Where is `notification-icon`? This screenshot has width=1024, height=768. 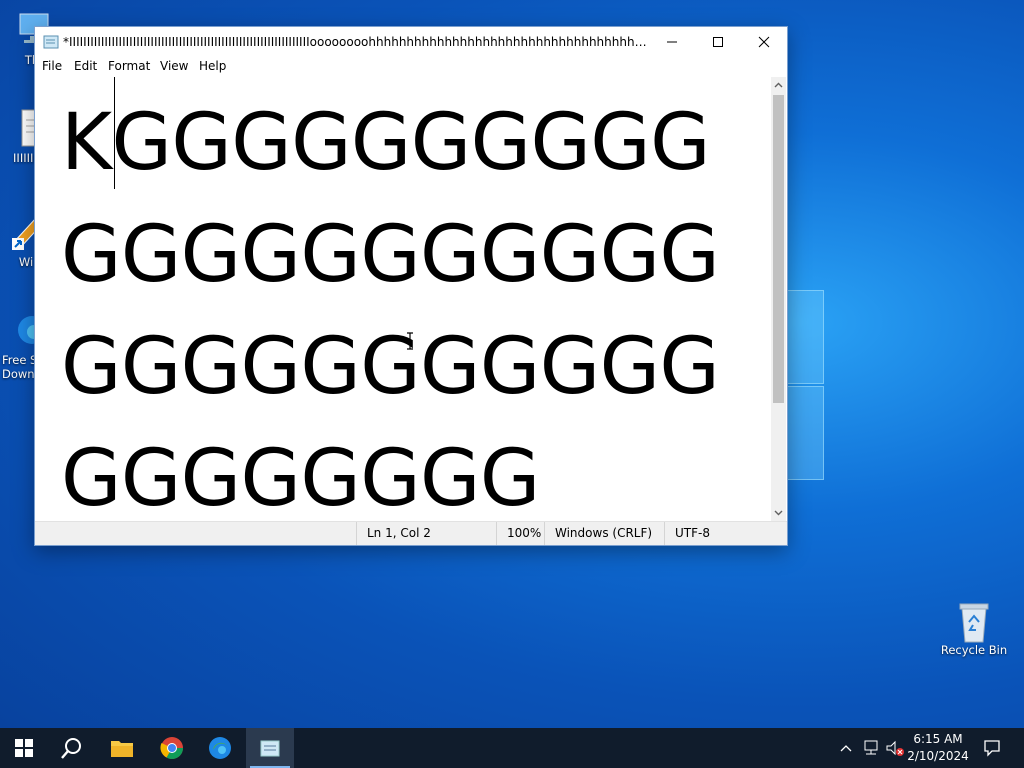 notification-icon is located at coordinates (992, 748).